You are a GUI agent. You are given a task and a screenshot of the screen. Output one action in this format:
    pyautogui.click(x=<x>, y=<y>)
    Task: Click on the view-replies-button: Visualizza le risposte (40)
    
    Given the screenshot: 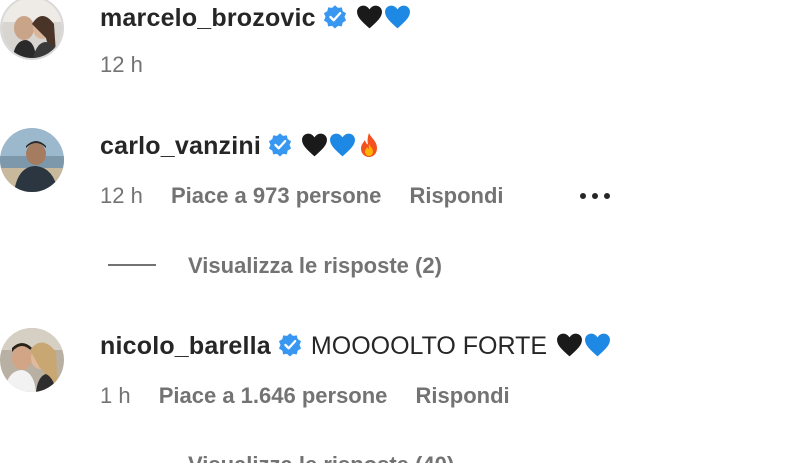 What is the action you would take?
    pyautogui.click(x=281, y=457)
    